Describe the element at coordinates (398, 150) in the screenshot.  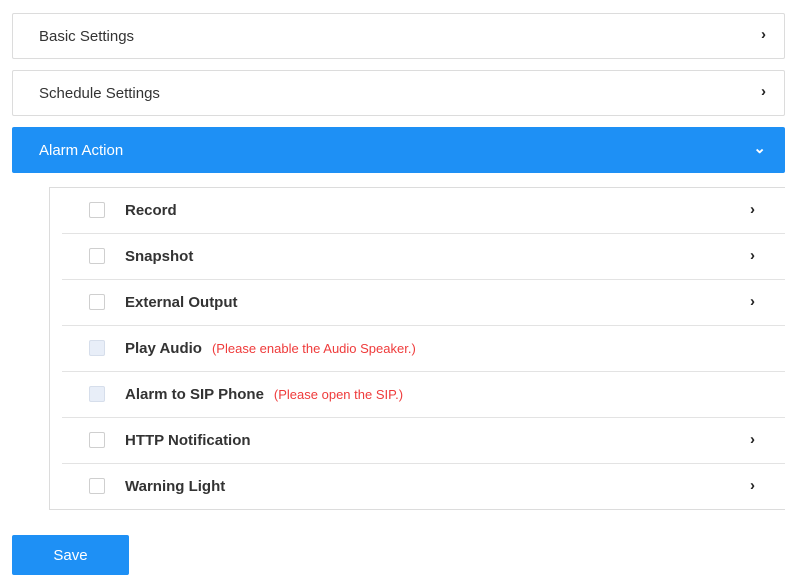
I see `section-alarm-action: Alarm Action ⌄` at that location.